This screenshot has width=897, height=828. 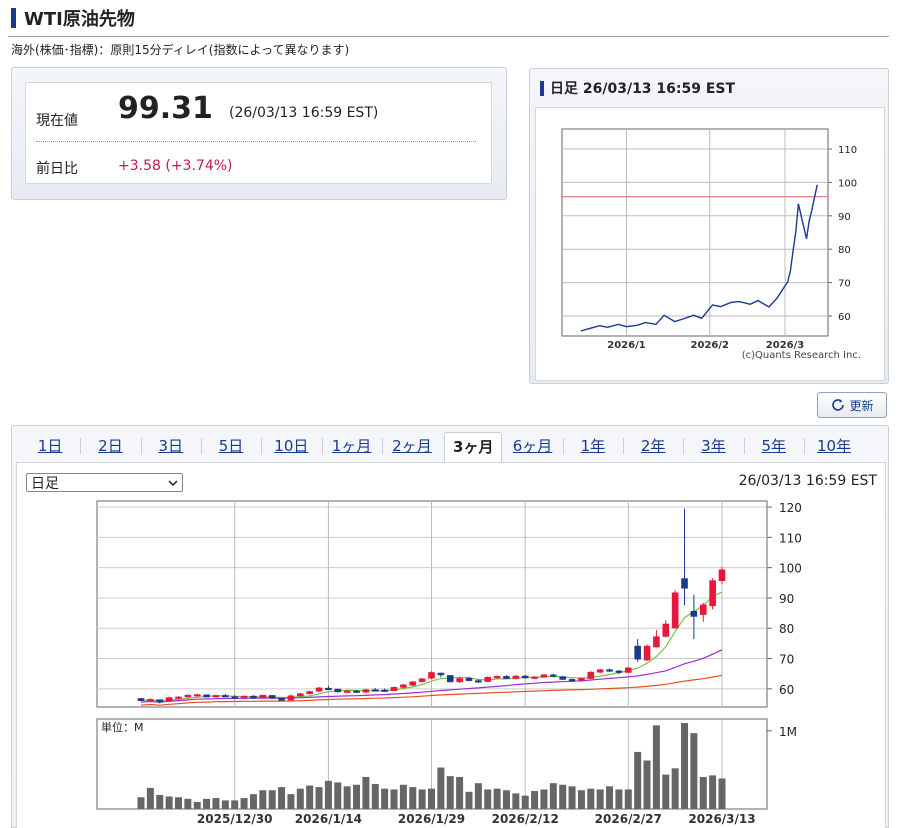 I want to click on mini-plot-frame, so click(x=695, y=232).